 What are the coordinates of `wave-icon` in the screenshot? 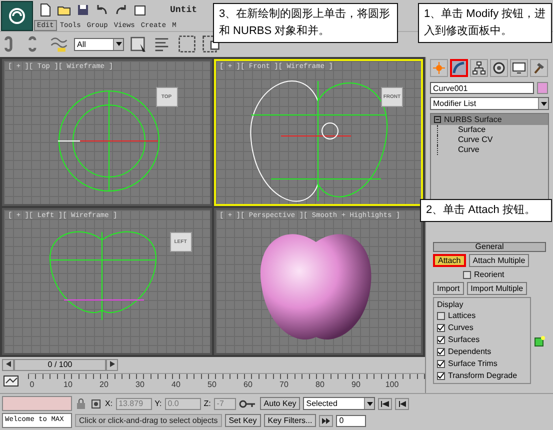 It's located at (59, 44).